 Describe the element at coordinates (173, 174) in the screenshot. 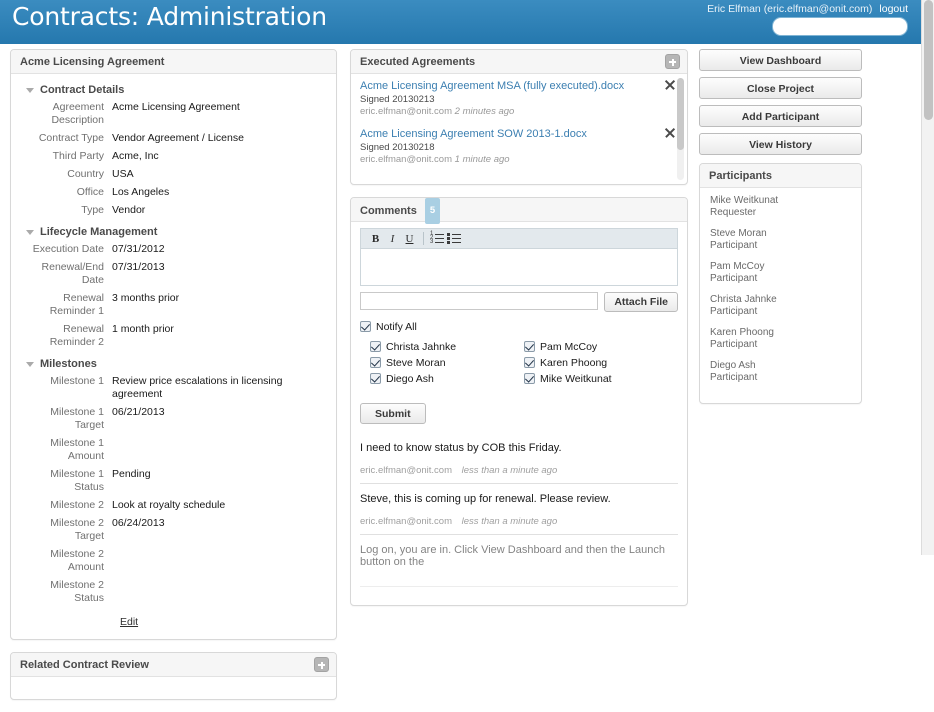

I see `field-row: Country USA` at that location.